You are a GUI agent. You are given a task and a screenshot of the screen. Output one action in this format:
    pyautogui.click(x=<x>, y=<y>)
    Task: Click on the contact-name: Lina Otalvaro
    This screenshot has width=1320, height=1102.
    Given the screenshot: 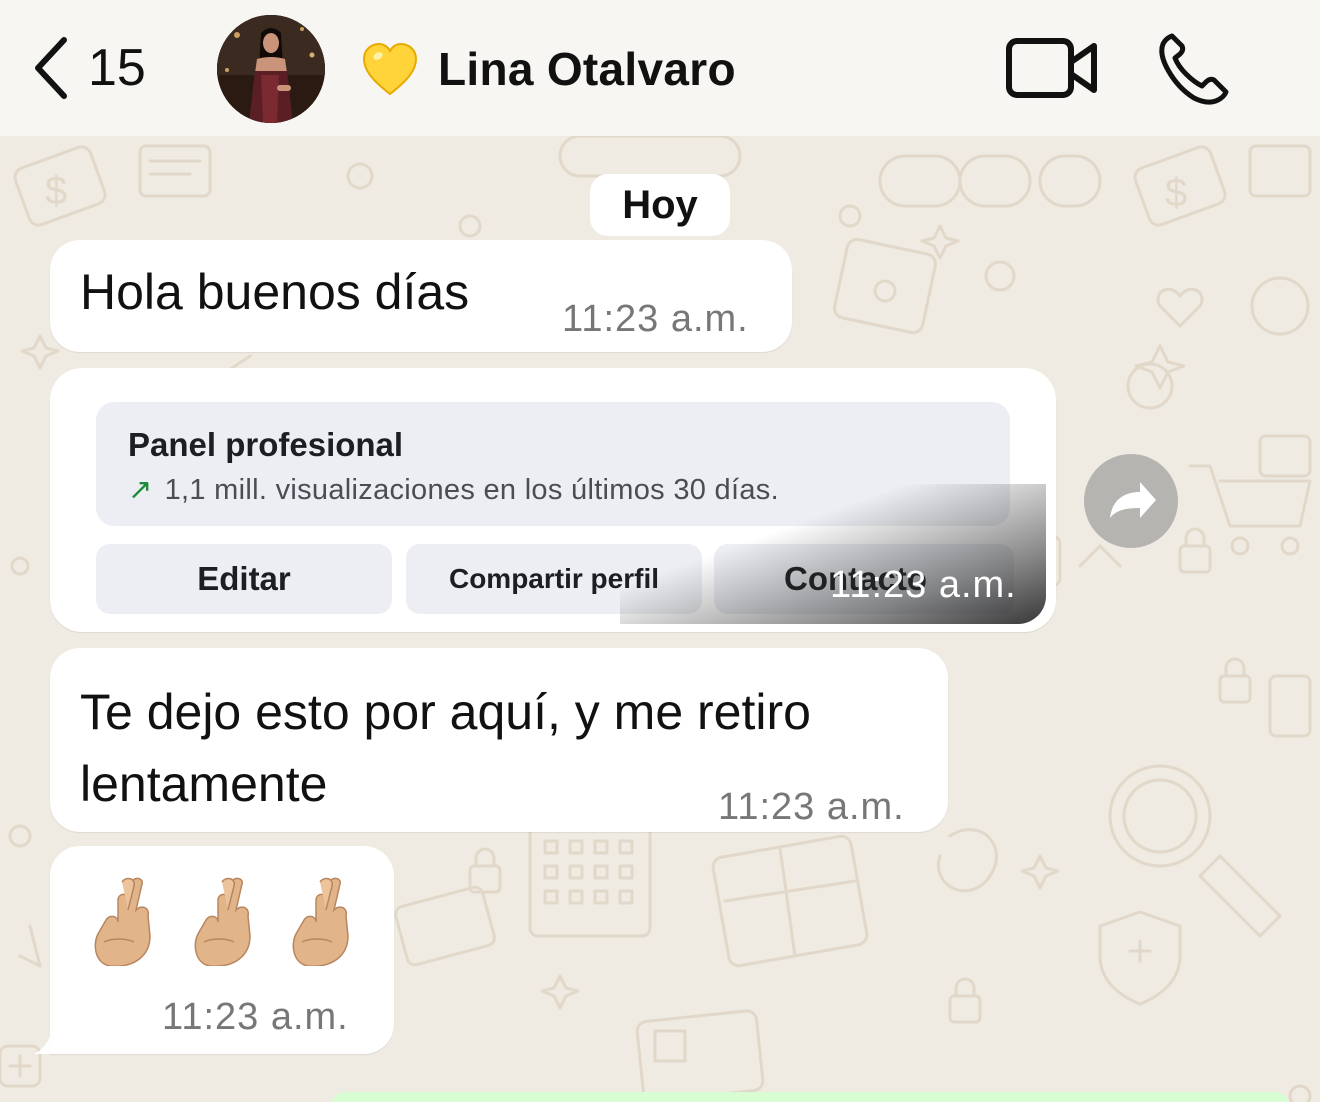 What is the action you would take?
    pyautogui.click(x=587, y=69)
    